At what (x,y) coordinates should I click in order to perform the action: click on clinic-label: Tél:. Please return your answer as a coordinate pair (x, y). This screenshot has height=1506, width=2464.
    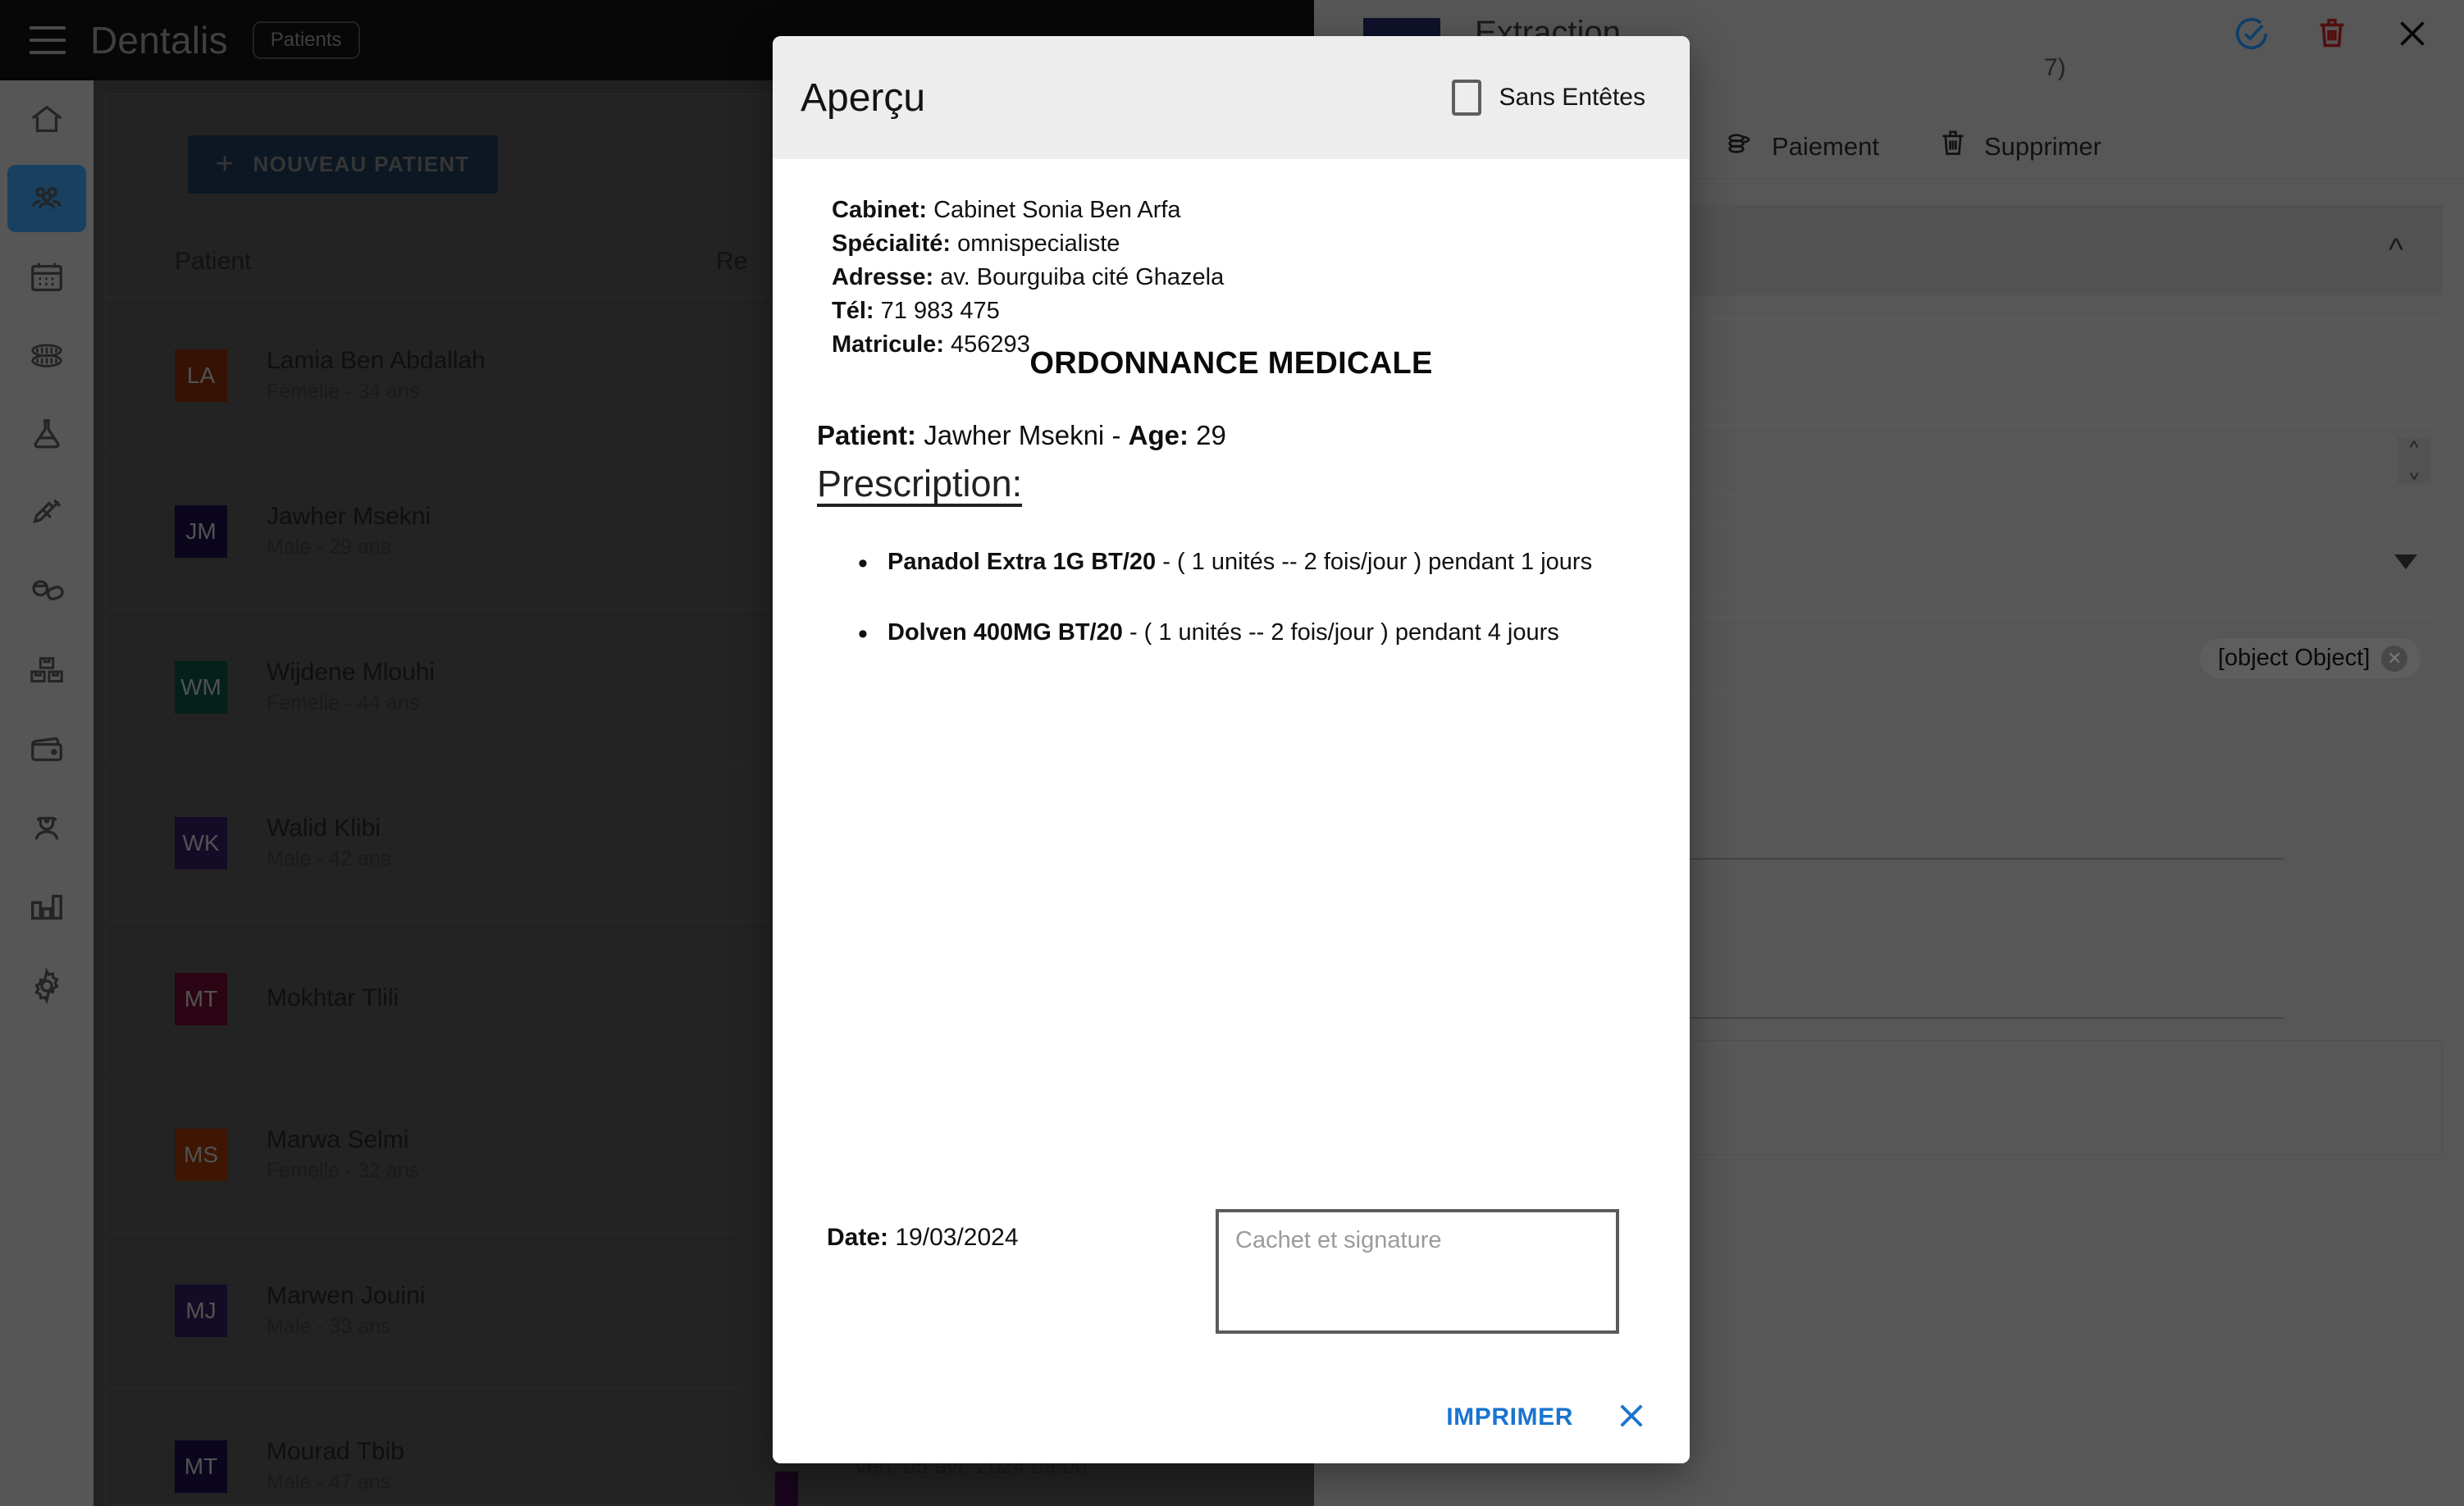
    Looking at the image, I should click on (853, 310).